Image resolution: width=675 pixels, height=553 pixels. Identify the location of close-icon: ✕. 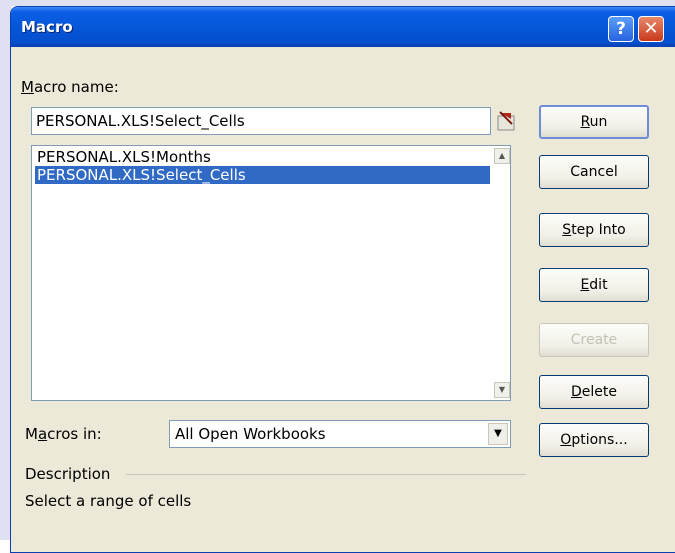
(651, 28).